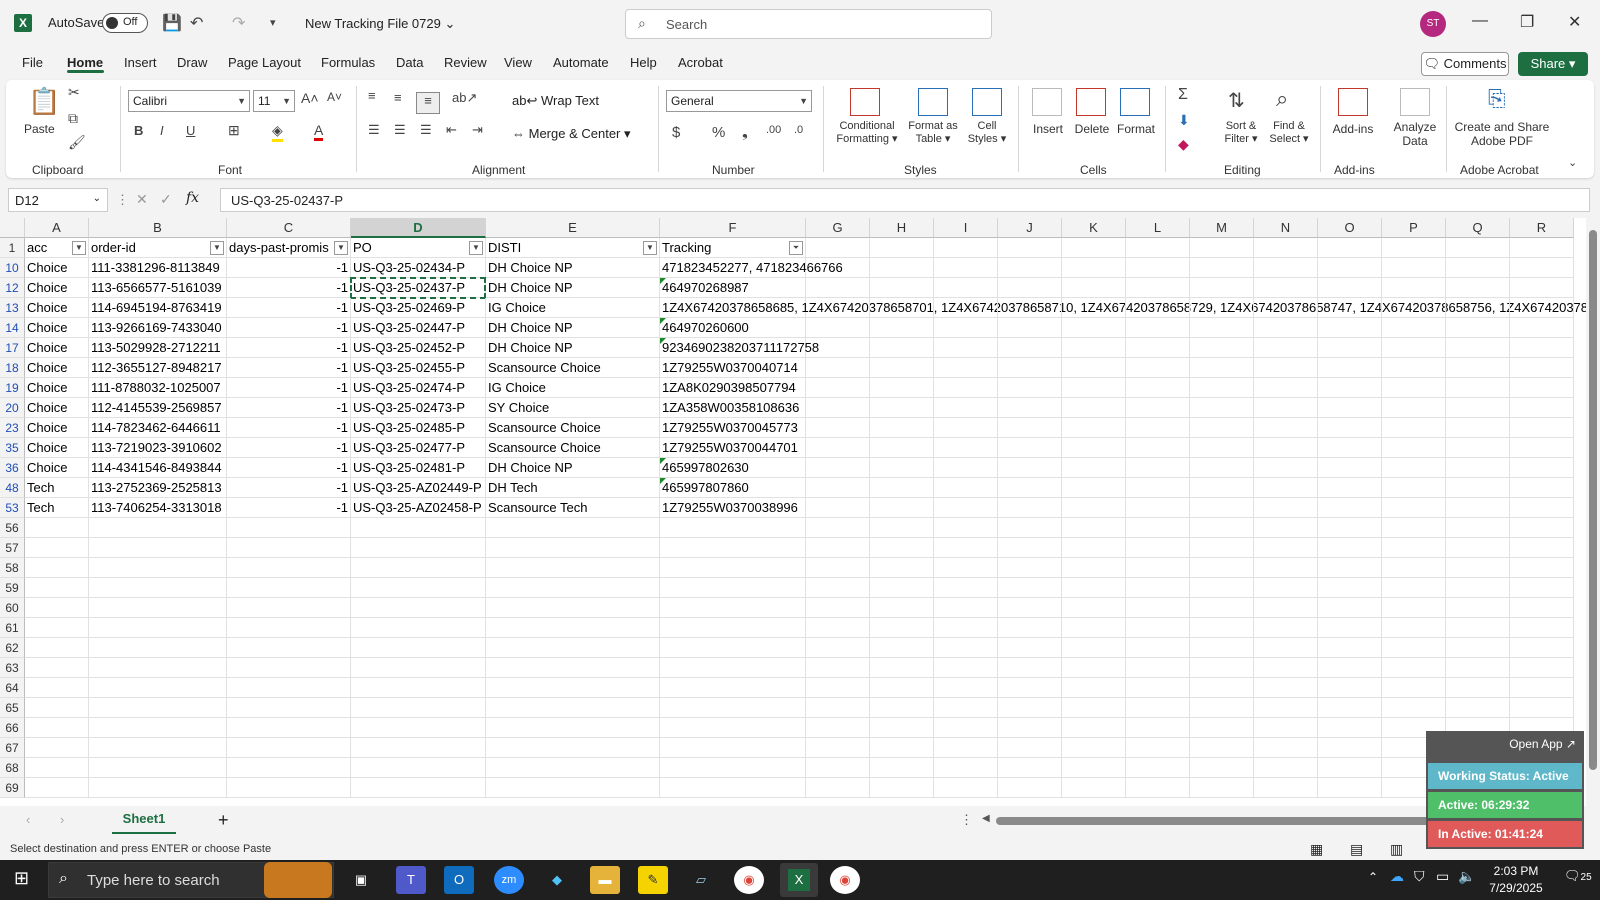  I want to click on row-header: 66, so click(12, 728).